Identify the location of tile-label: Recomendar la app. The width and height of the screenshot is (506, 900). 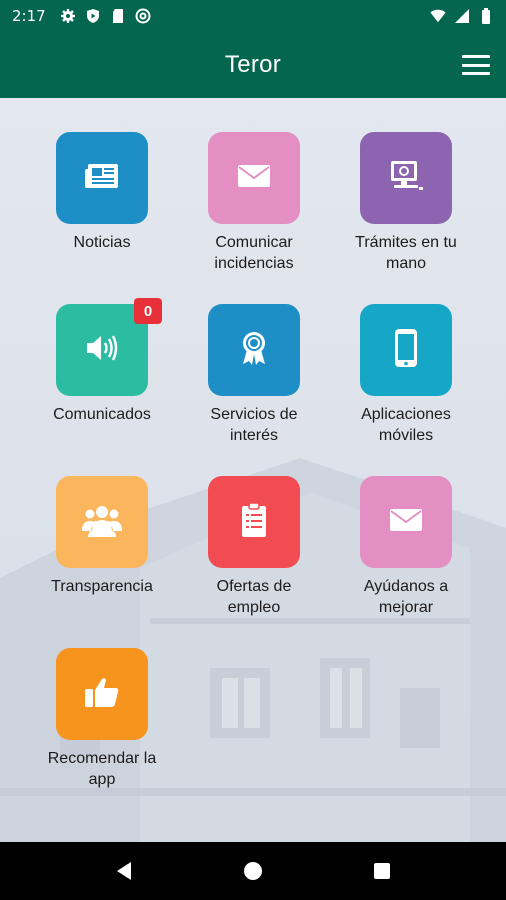
(102, 769).